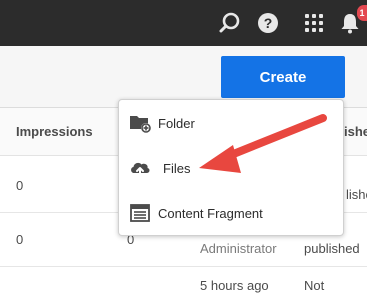  Describe the element at coordinates (231, 124) in the screenshot. I see `menu-item-folder: Folder` at that location.